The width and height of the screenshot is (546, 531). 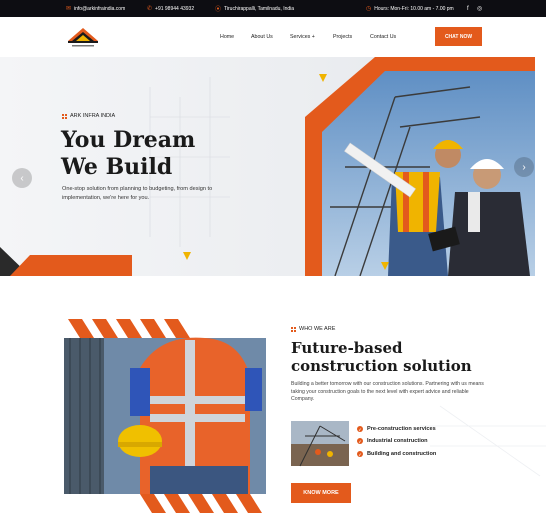 I want to click on feature-label: Pre-construction services, so click(x=401, y=429).